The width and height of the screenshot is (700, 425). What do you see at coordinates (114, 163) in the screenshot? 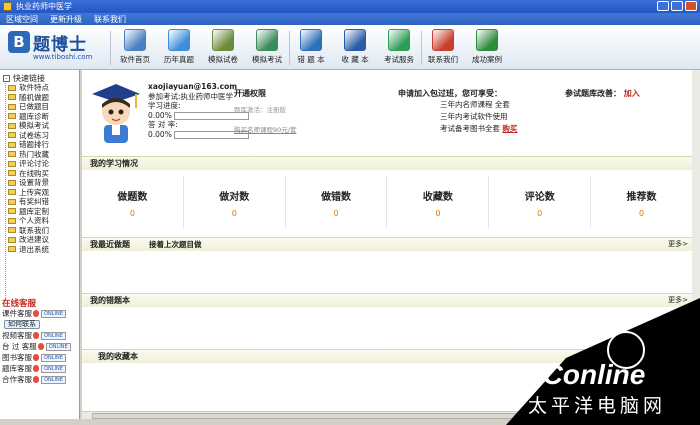
I see `section-study-title: 我的学习情况` at bounding box center [114, 163].